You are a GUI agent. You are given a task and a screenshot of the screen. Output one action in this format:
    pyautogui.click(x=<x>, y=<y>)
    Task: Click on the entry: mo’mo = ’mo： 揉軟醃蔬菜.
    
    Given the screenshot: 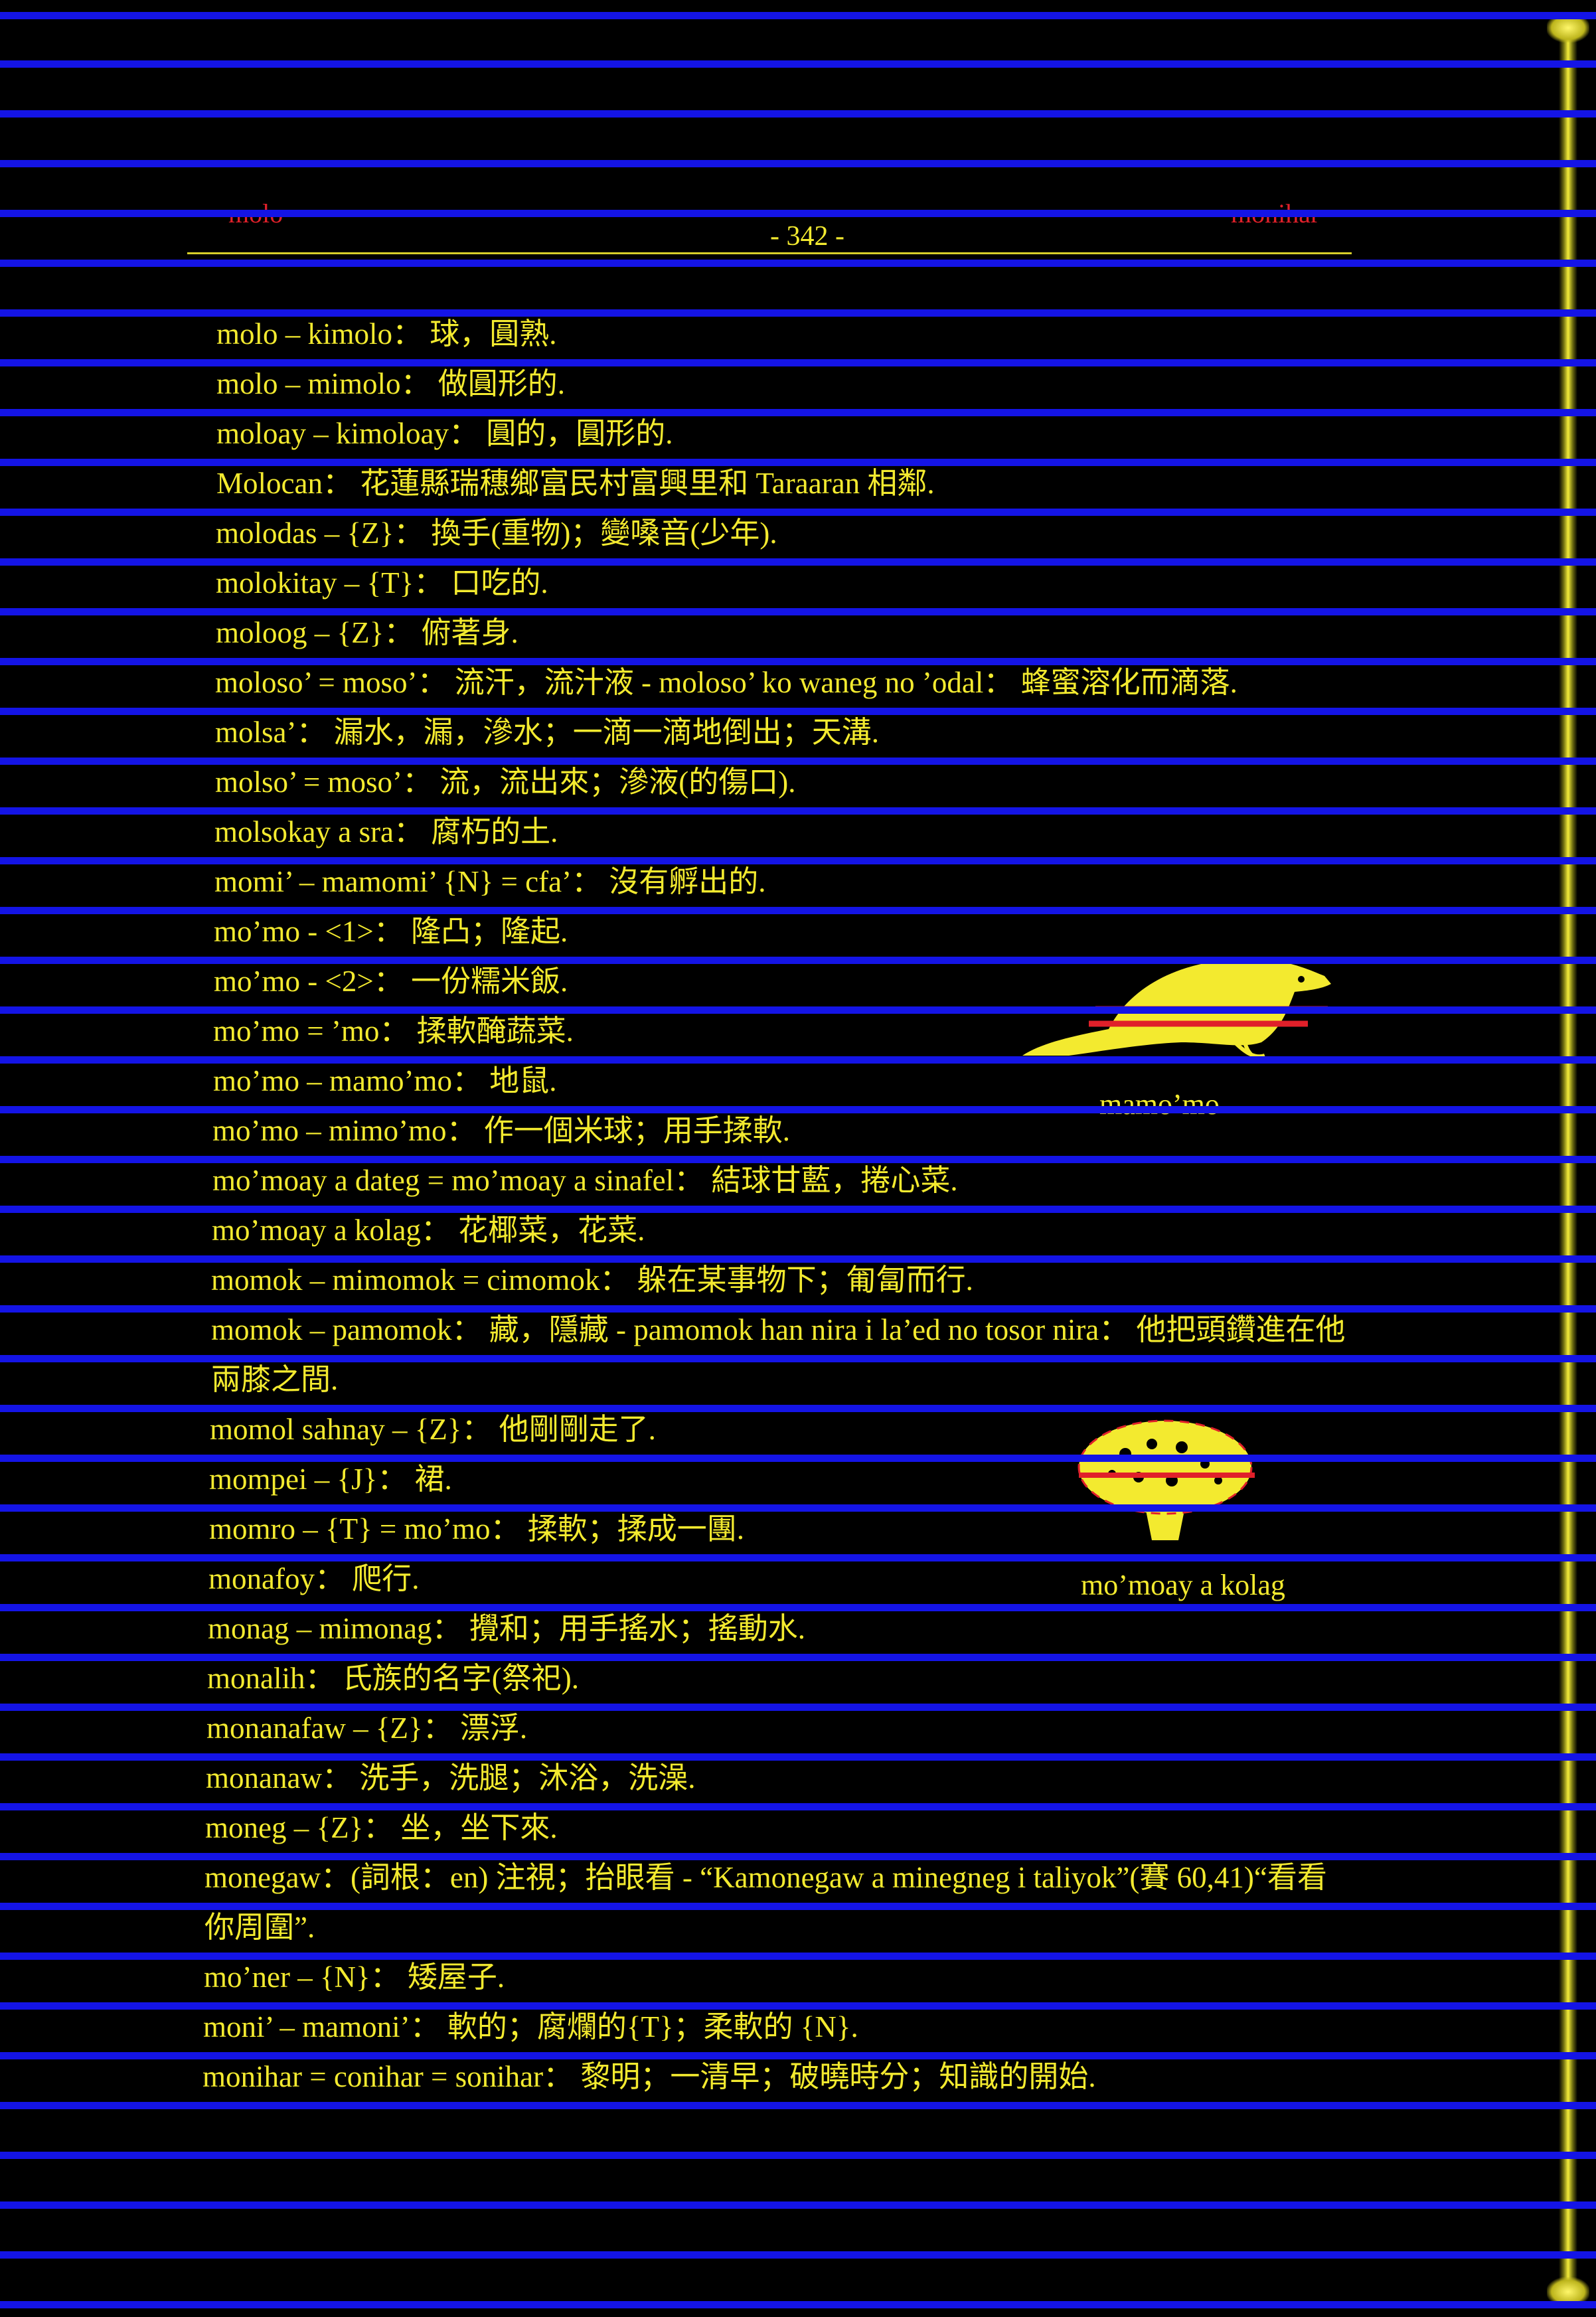 What is the action you would take?
    pyautogui.click(x=393, y=1031)
    